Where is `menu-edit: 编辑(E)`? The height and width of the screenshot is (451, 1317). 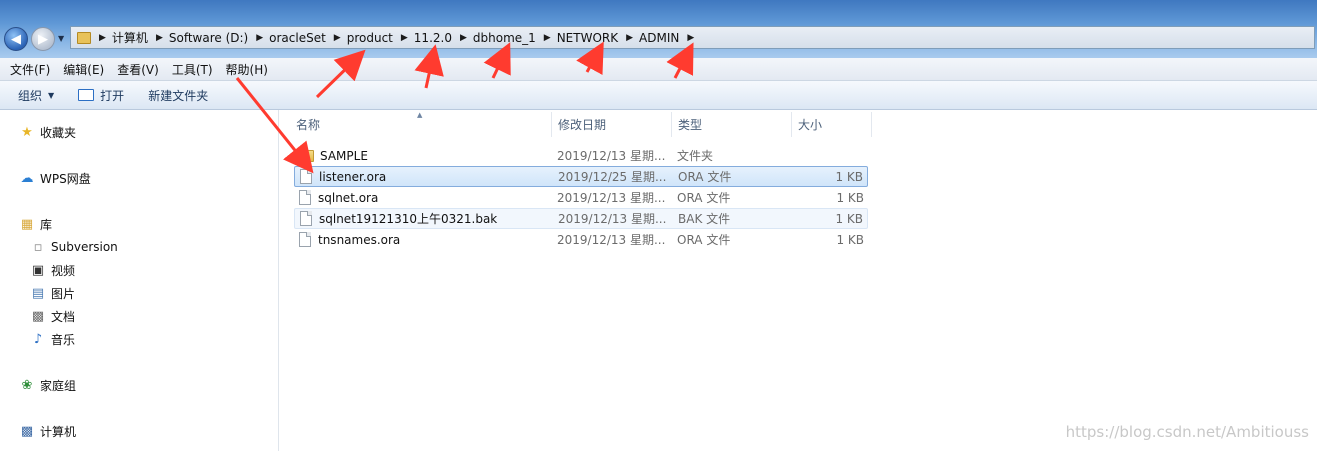 menu-edit: 编辑(E) is located at coordinates (83, 69).